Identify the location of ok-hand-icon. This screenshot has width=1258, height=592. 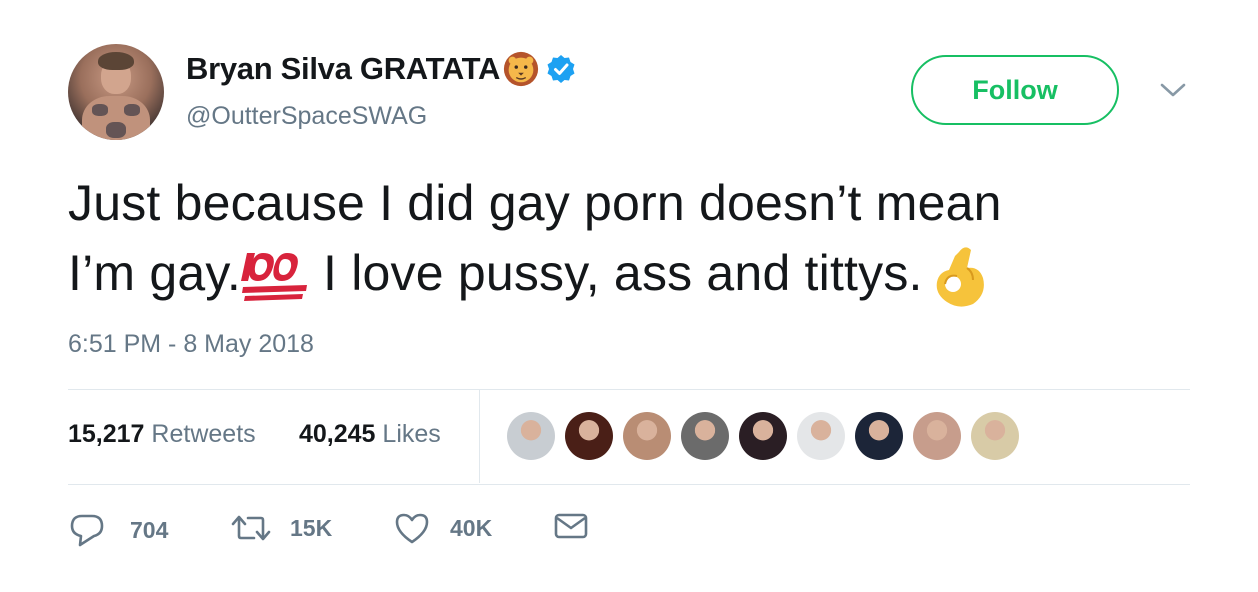
(960, 277).